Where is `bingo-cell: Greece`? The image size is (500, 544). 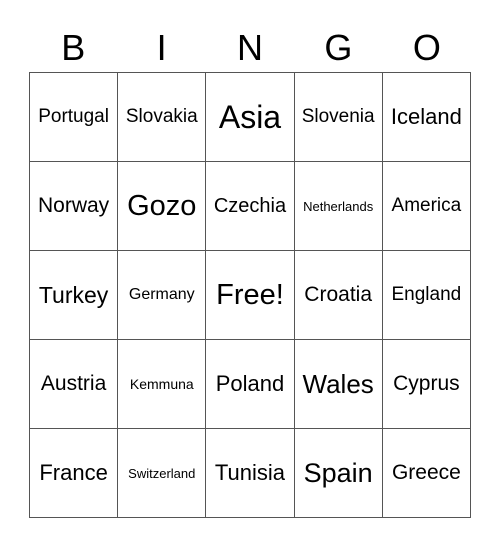
bingo-cell: Greece is located at coordinates (426, 473).